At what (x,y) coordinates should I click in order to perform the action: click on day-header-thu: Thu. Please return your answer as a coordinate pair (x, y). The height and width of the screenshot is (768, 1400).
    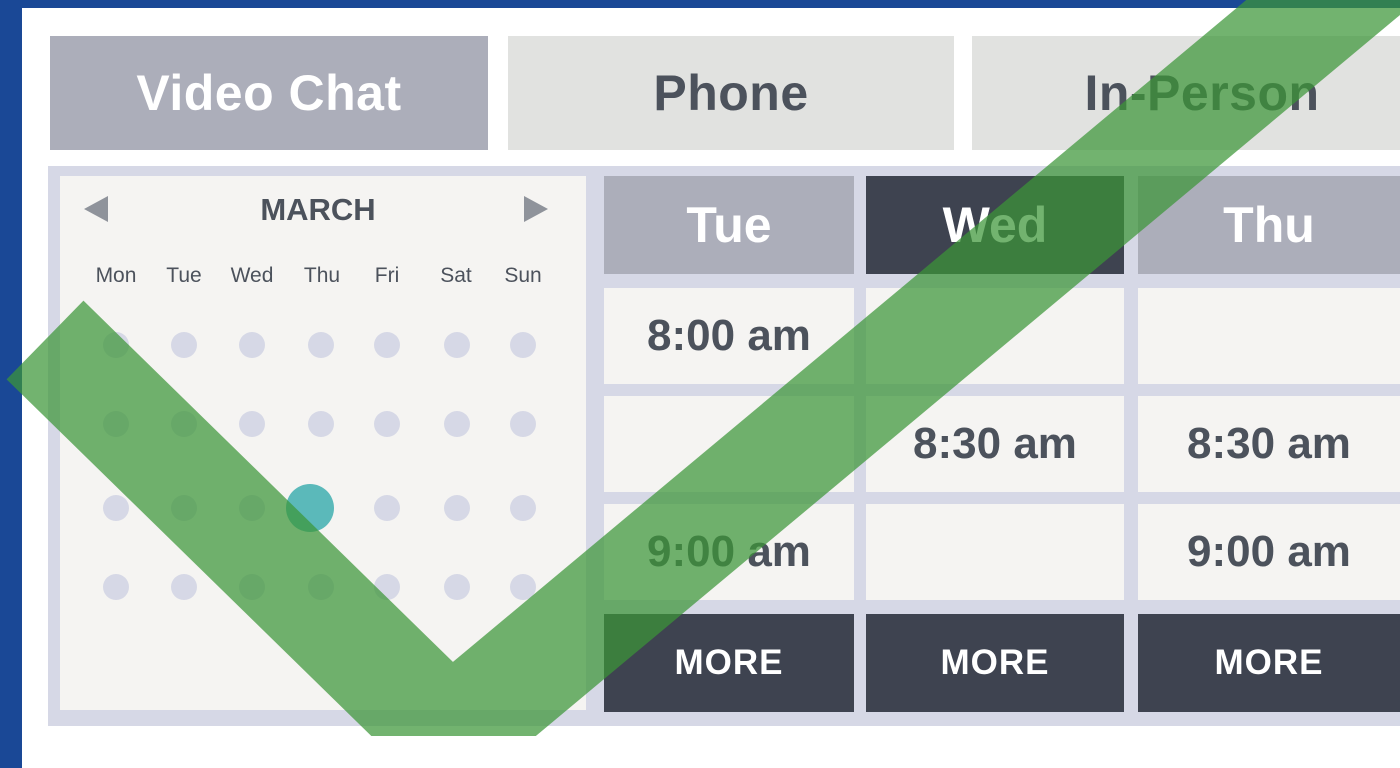
    Looking at the image, I should click on (1269, 225).